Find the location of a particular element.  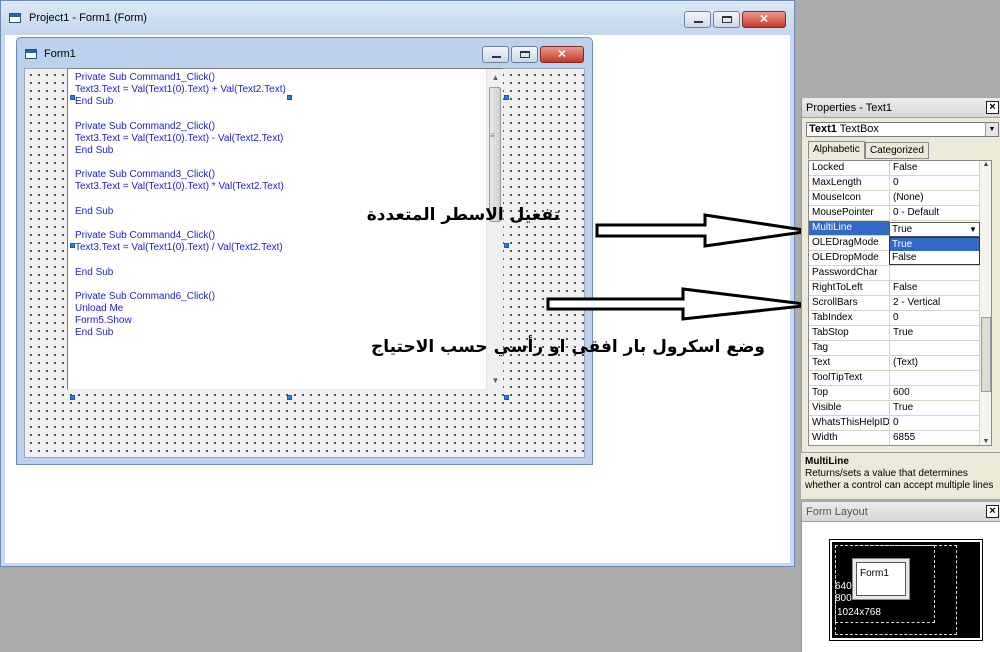

property-row-text: Text (Text) is located at coordinates (896, 363).